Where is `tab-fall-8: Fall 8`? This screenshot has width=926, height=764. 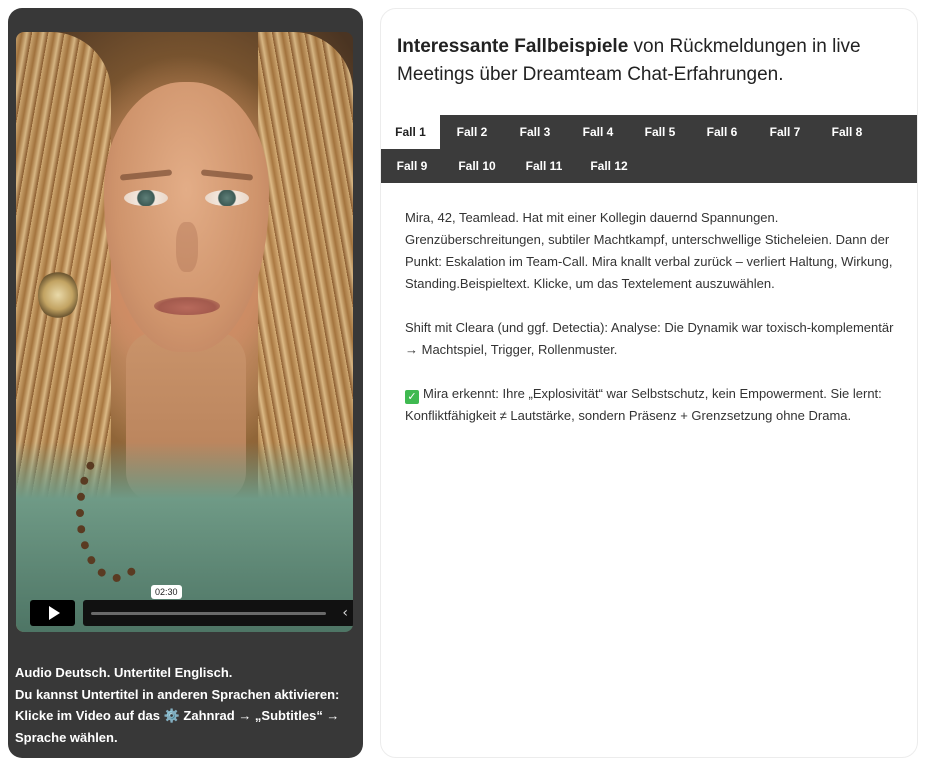 tab-fall-8: Fall 8 is located at coordinates (847, 132).